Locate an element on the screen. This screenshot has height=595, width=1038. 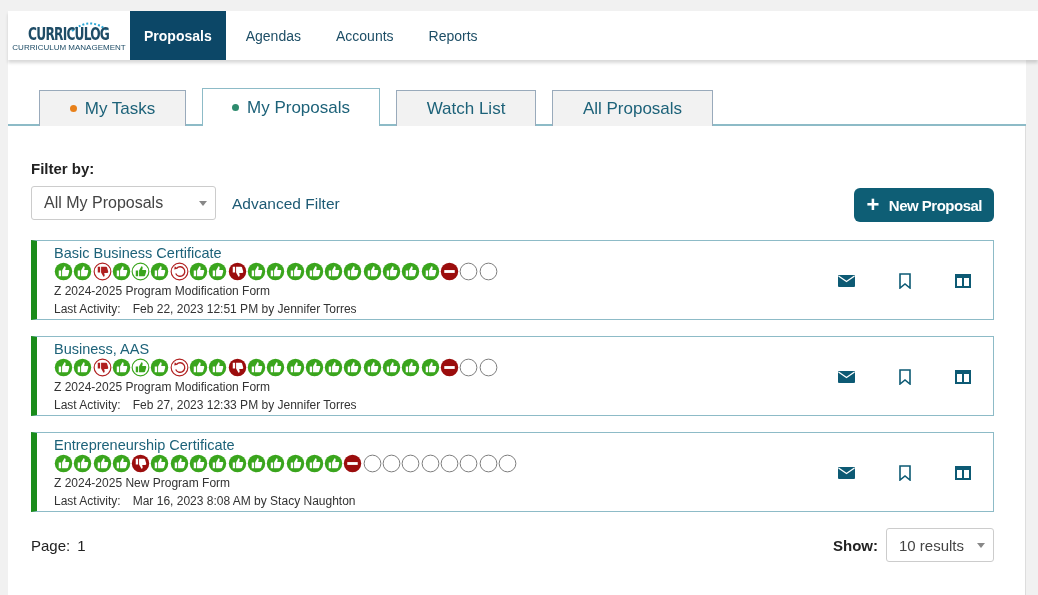
page-label: Page: is located at coordinates (51, 545).